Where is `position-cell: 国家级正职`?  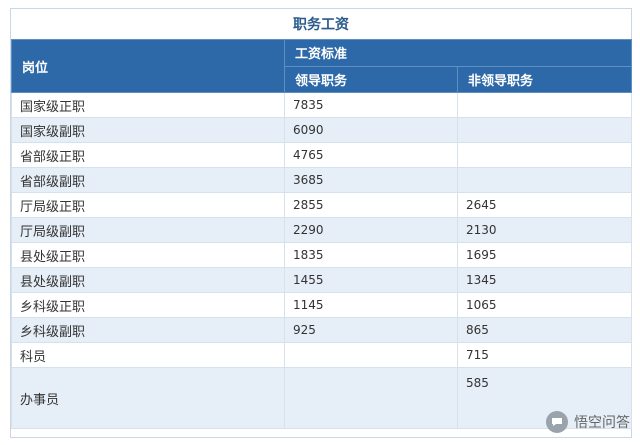 position-cell: 国家级正职 is located at coordinates (148, 105).